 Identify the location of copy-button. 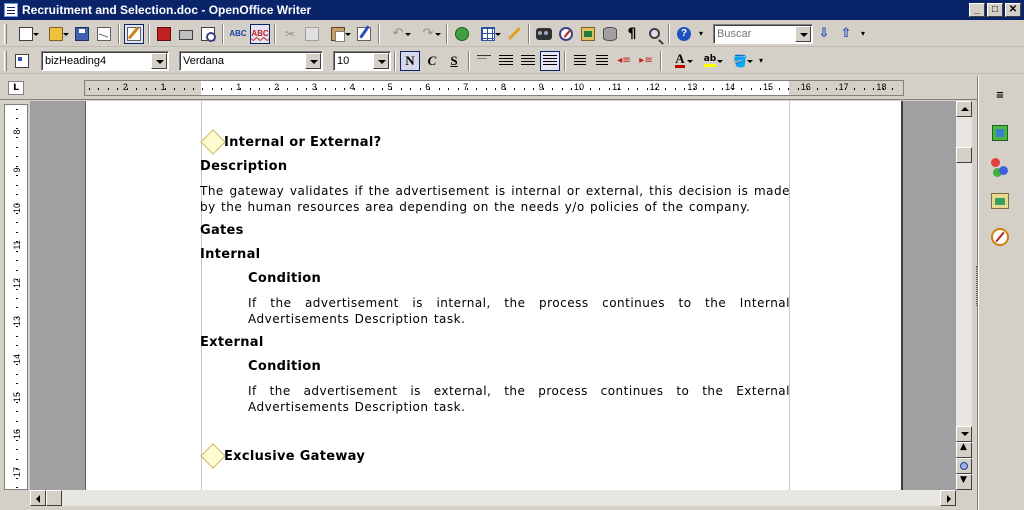
(312, 34).